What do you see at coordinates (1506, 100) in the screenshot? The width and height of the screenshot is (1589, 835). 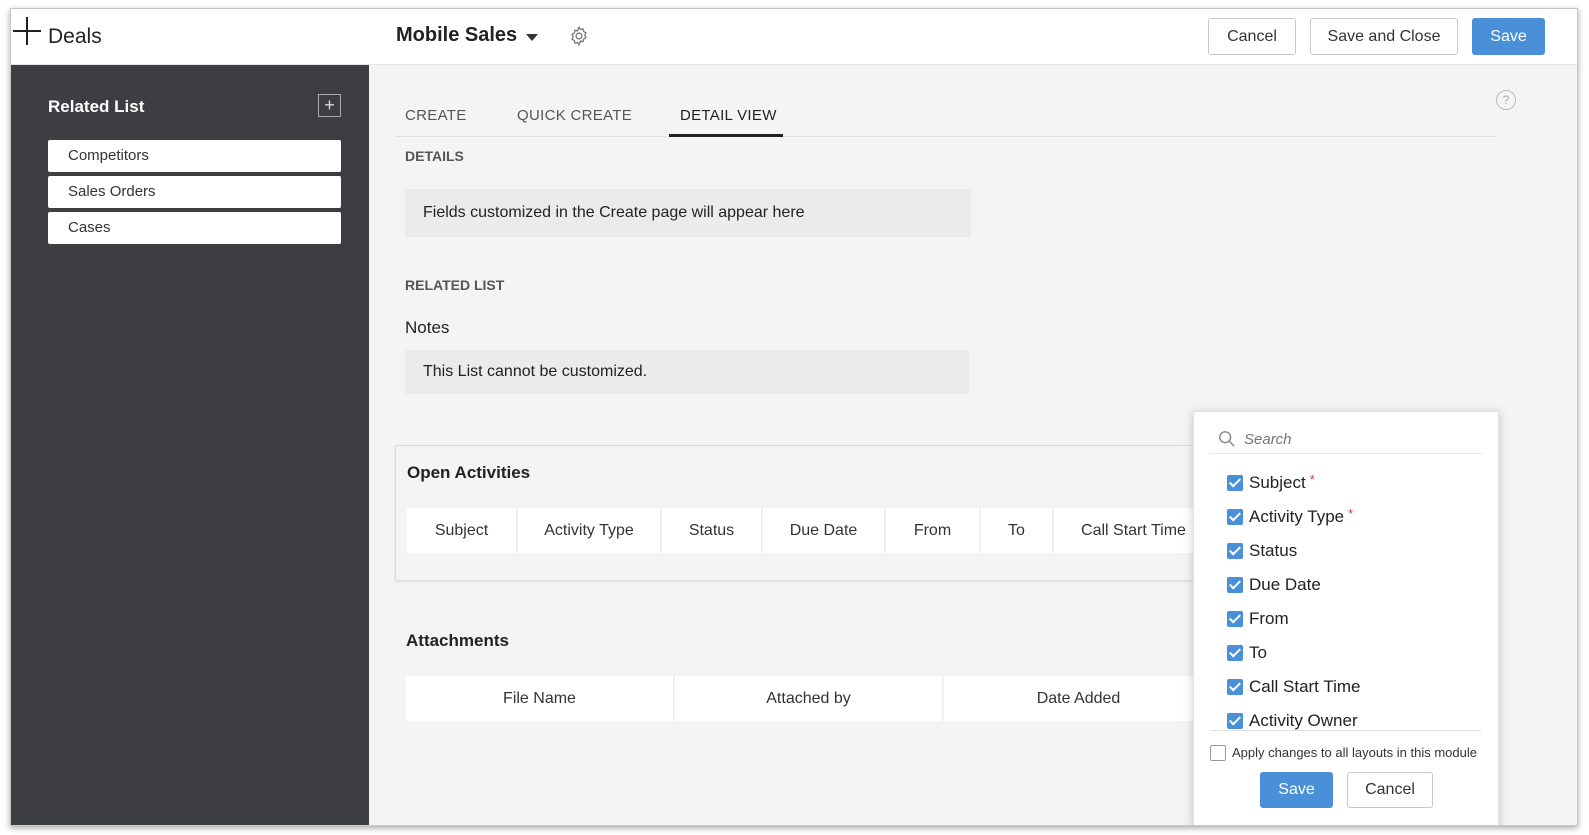 I see `help-icon: ?` at bounding box center [1506, 100].